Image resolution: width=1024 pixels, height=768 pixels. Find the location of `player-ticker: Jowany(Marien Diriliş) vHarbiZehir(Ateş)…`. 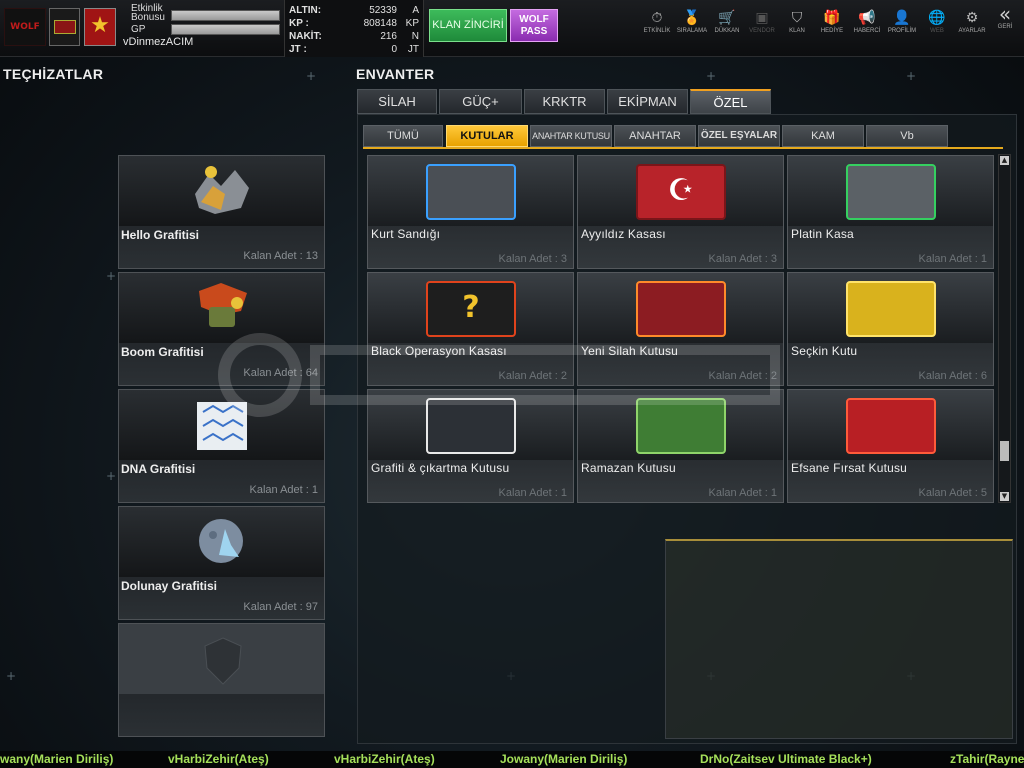

player-ticker: Jowany(Marien Diriliş) vHarbiZehir(Ateş)… is located at coordinates (512, 759).